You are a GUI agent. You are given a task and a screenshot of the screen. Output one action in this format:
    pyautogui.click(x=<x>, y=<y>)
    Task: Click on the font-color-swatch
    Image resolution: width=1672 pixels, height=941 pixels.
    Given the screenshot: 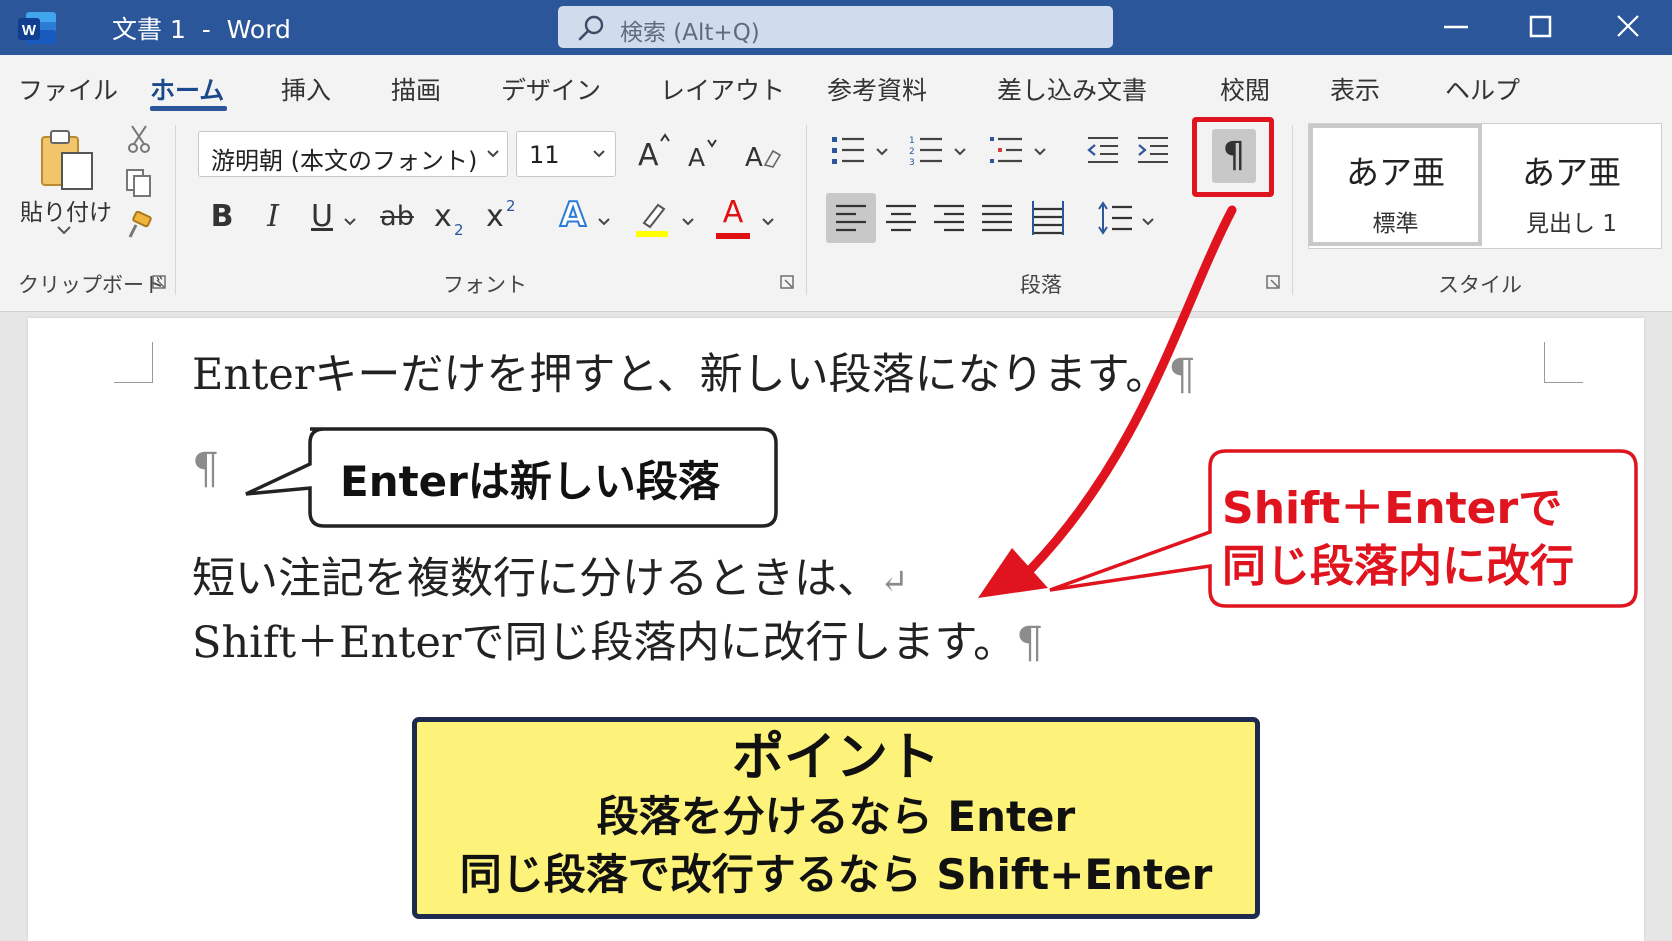 What is the action you would take?
    pyautogui.click(x=733, y=236)
    